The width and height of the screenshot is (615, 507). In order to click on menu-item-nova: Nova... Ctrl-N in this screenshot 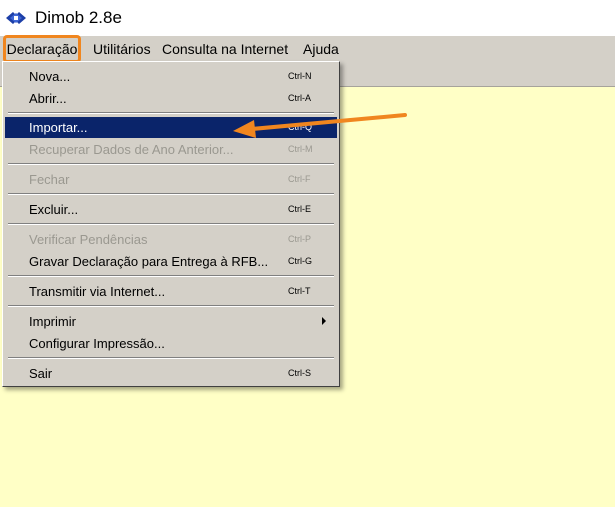, I will do `click(171, 76)`.